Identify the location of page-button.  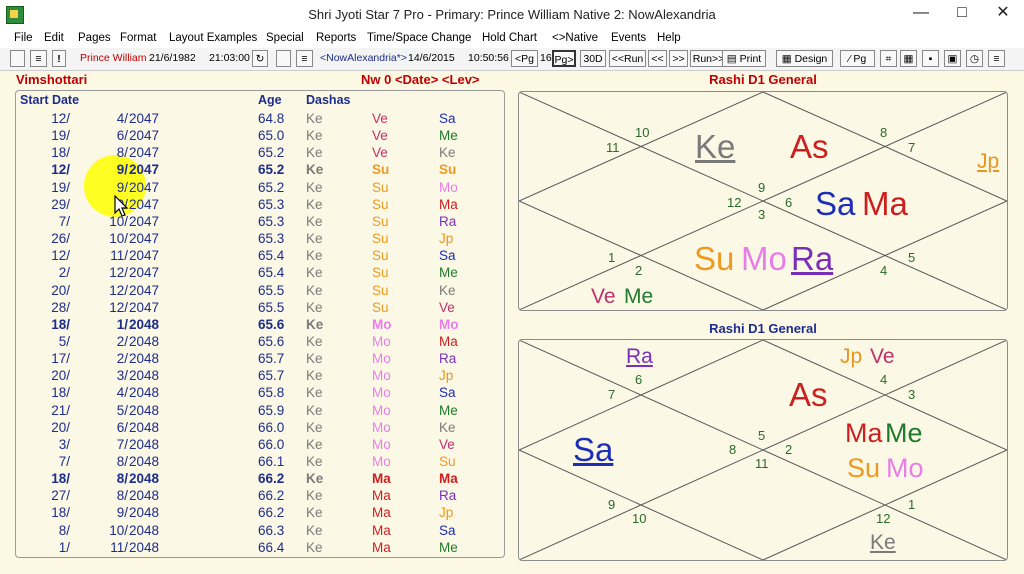
(283, 58).